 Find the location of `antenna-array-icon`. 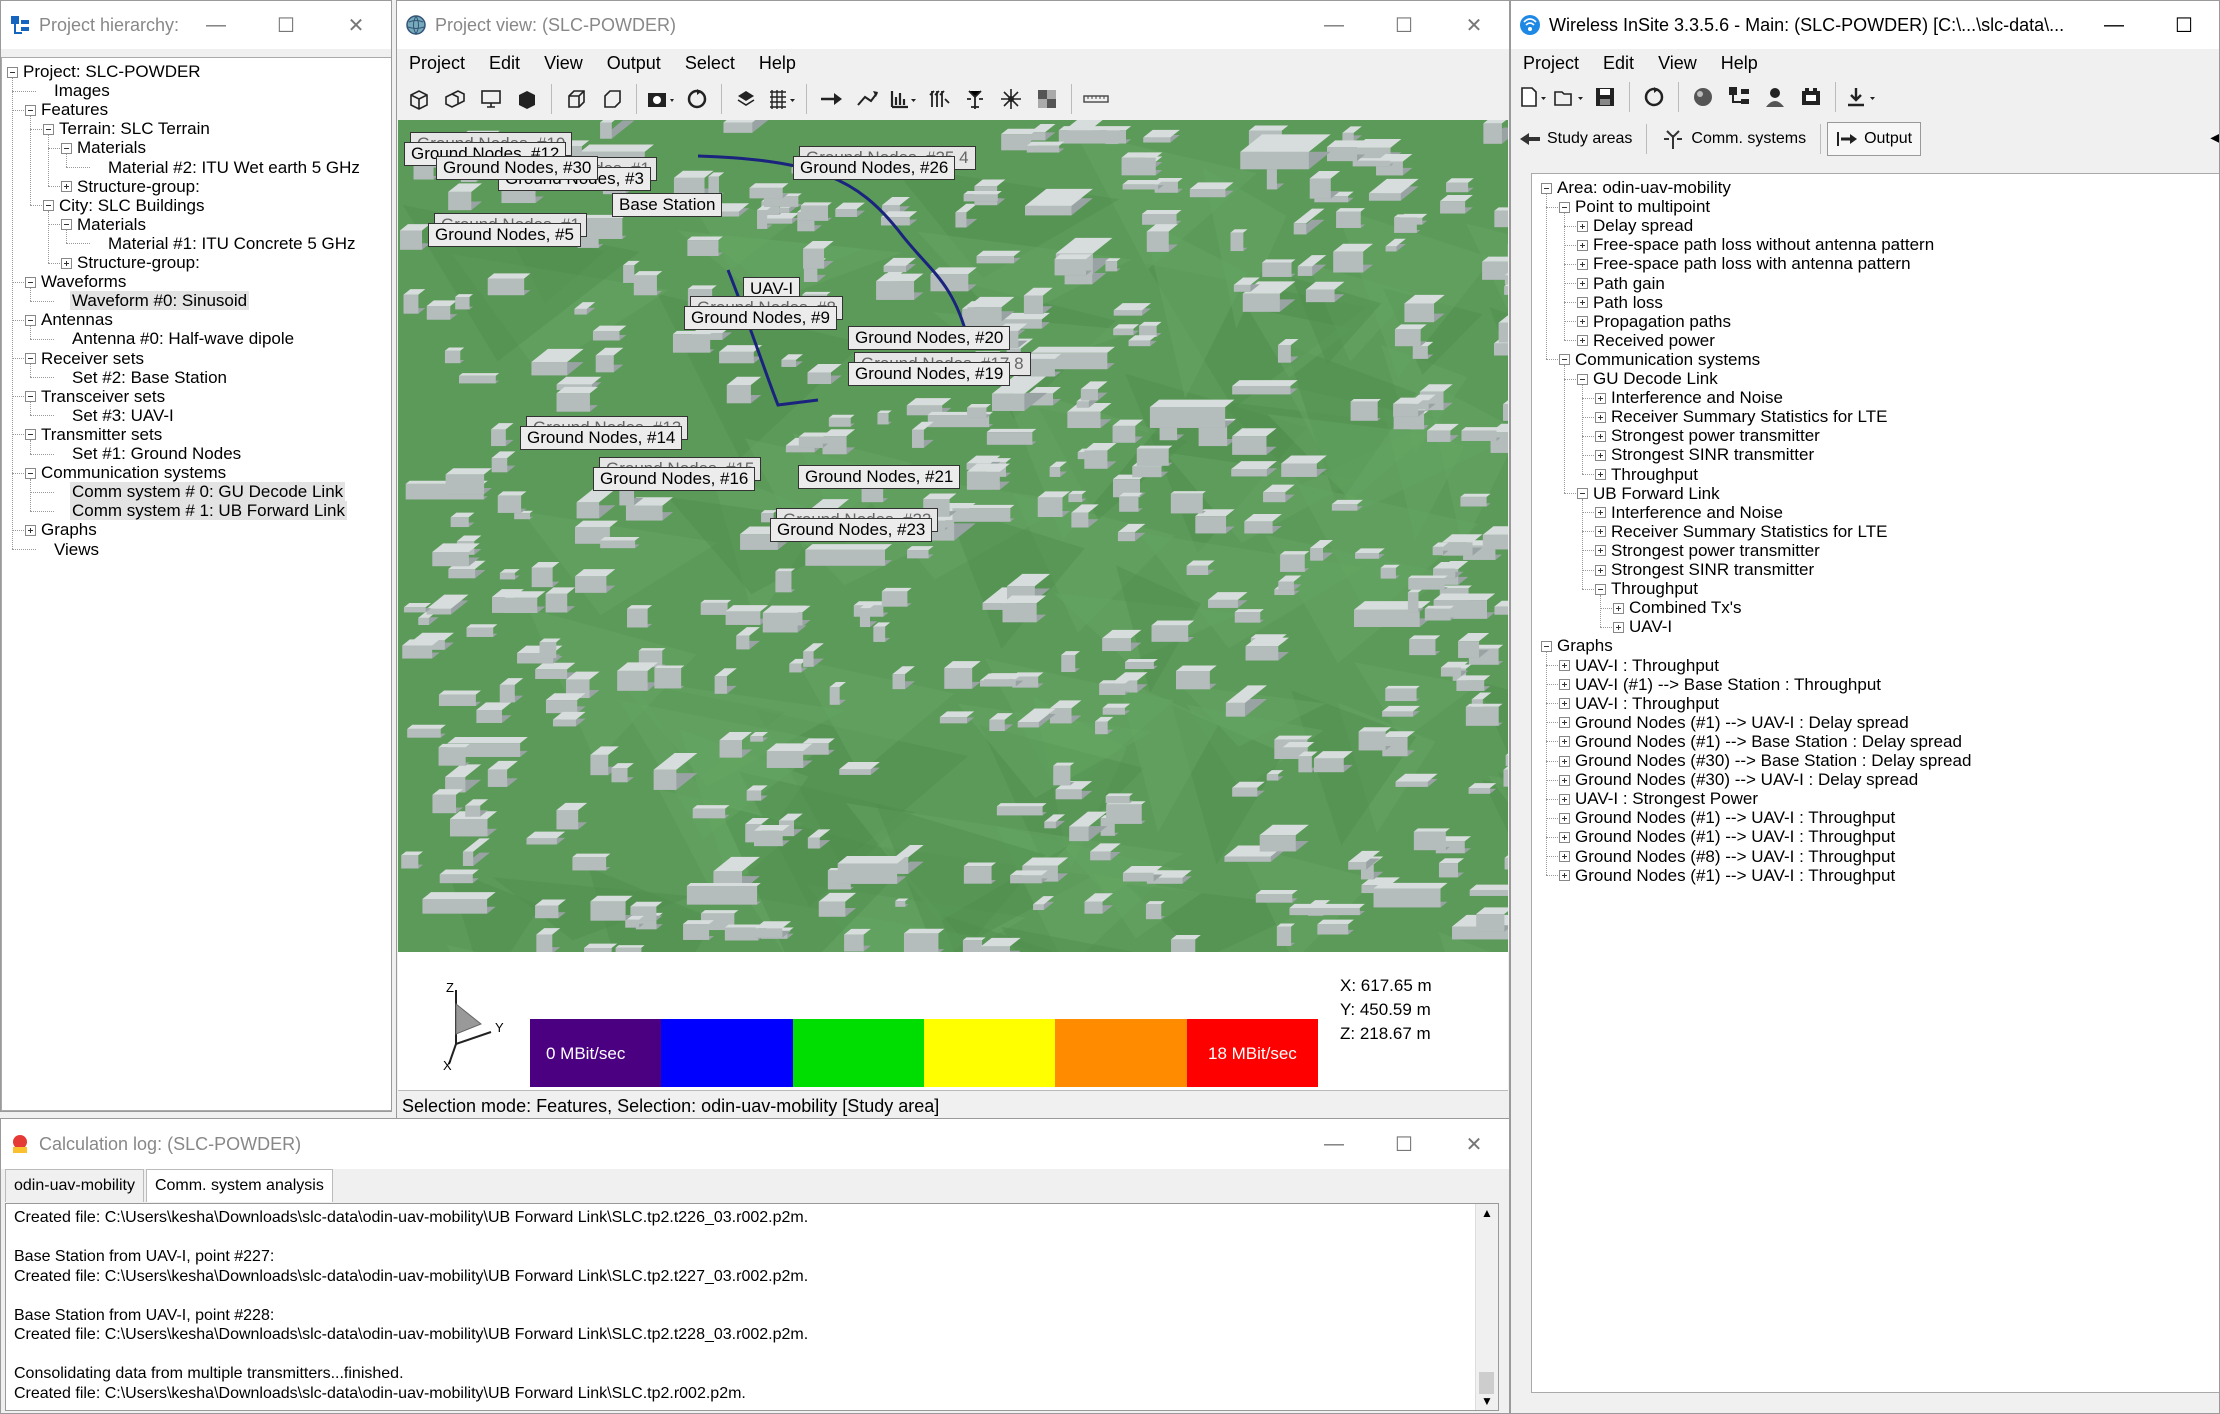

antenna-array-icon is located at coordinates (939, 99).